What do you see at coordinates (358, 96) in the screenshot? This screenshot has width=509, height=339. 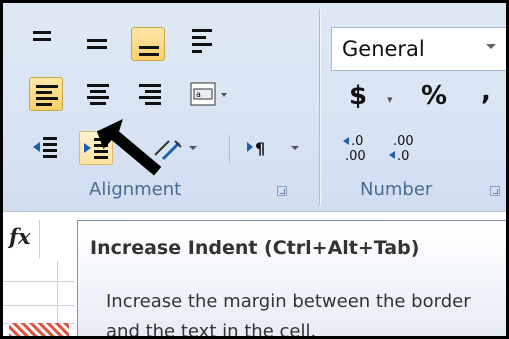 I see `currency-button: $` at bounding box center [358, 96].